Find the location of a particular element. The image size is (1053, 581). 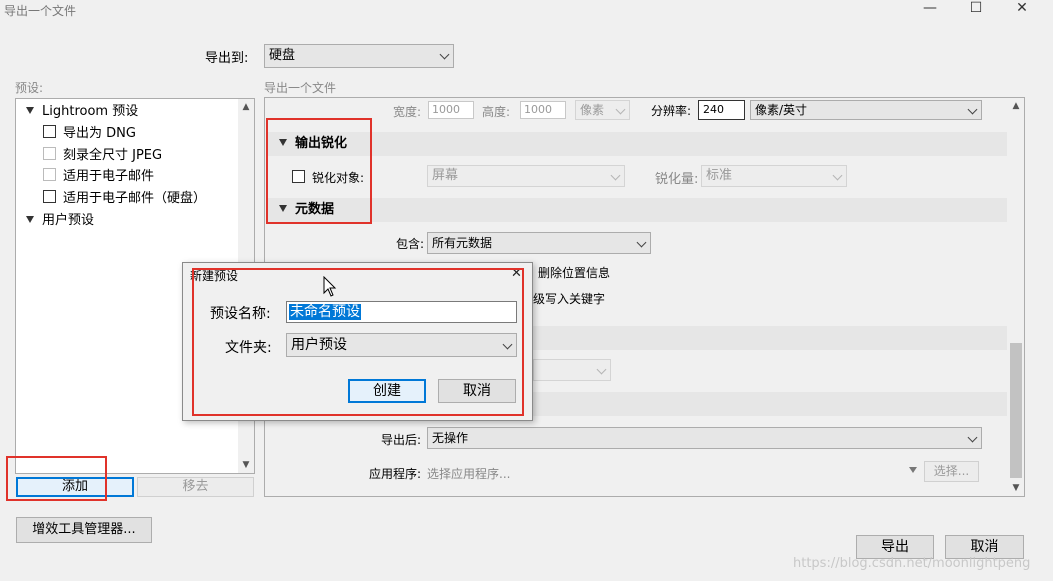

sharpen-amount-value: 标准 is located at coordinates (719, 175).